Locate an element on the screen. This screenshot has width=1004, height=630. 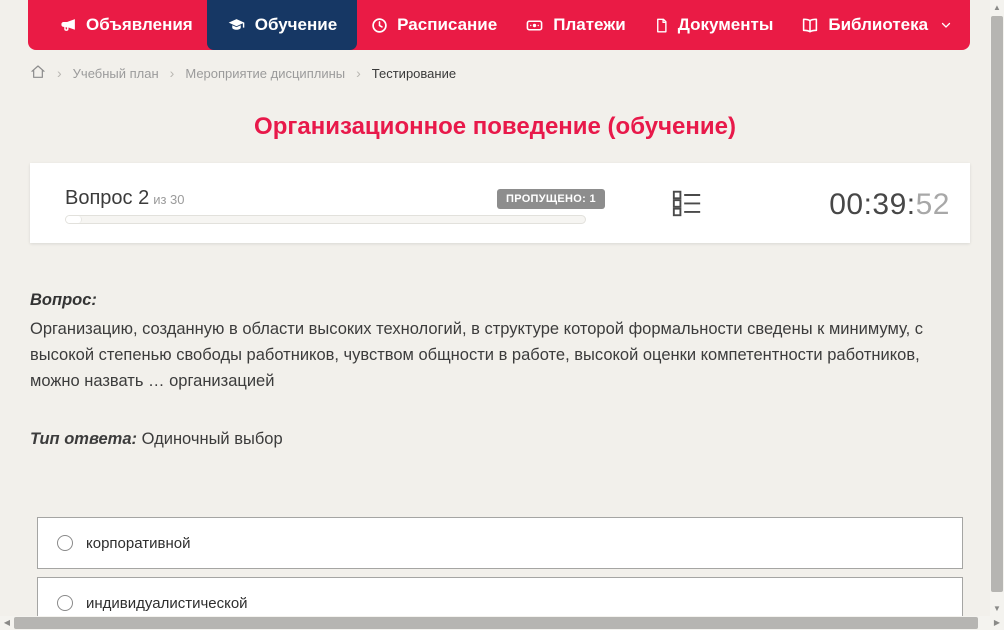
scroll-up-button: ▲ is located at coordinates (997, 7).